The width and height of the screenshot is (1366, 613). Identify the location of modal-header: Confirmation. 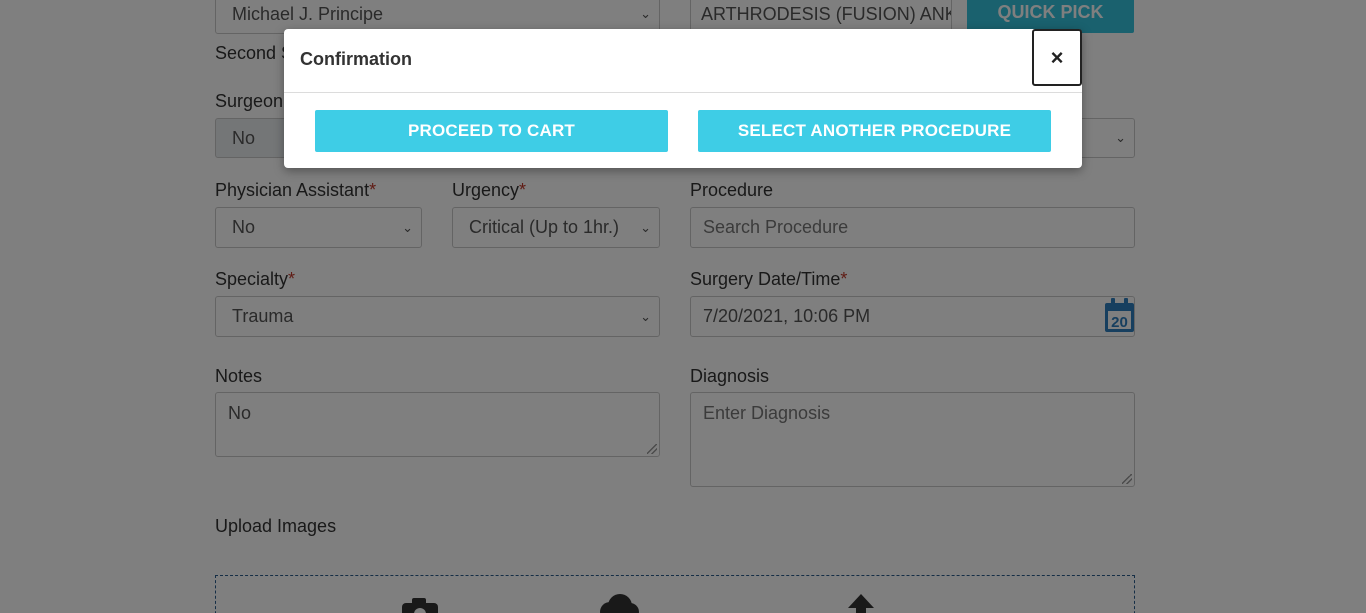
(683, 61).